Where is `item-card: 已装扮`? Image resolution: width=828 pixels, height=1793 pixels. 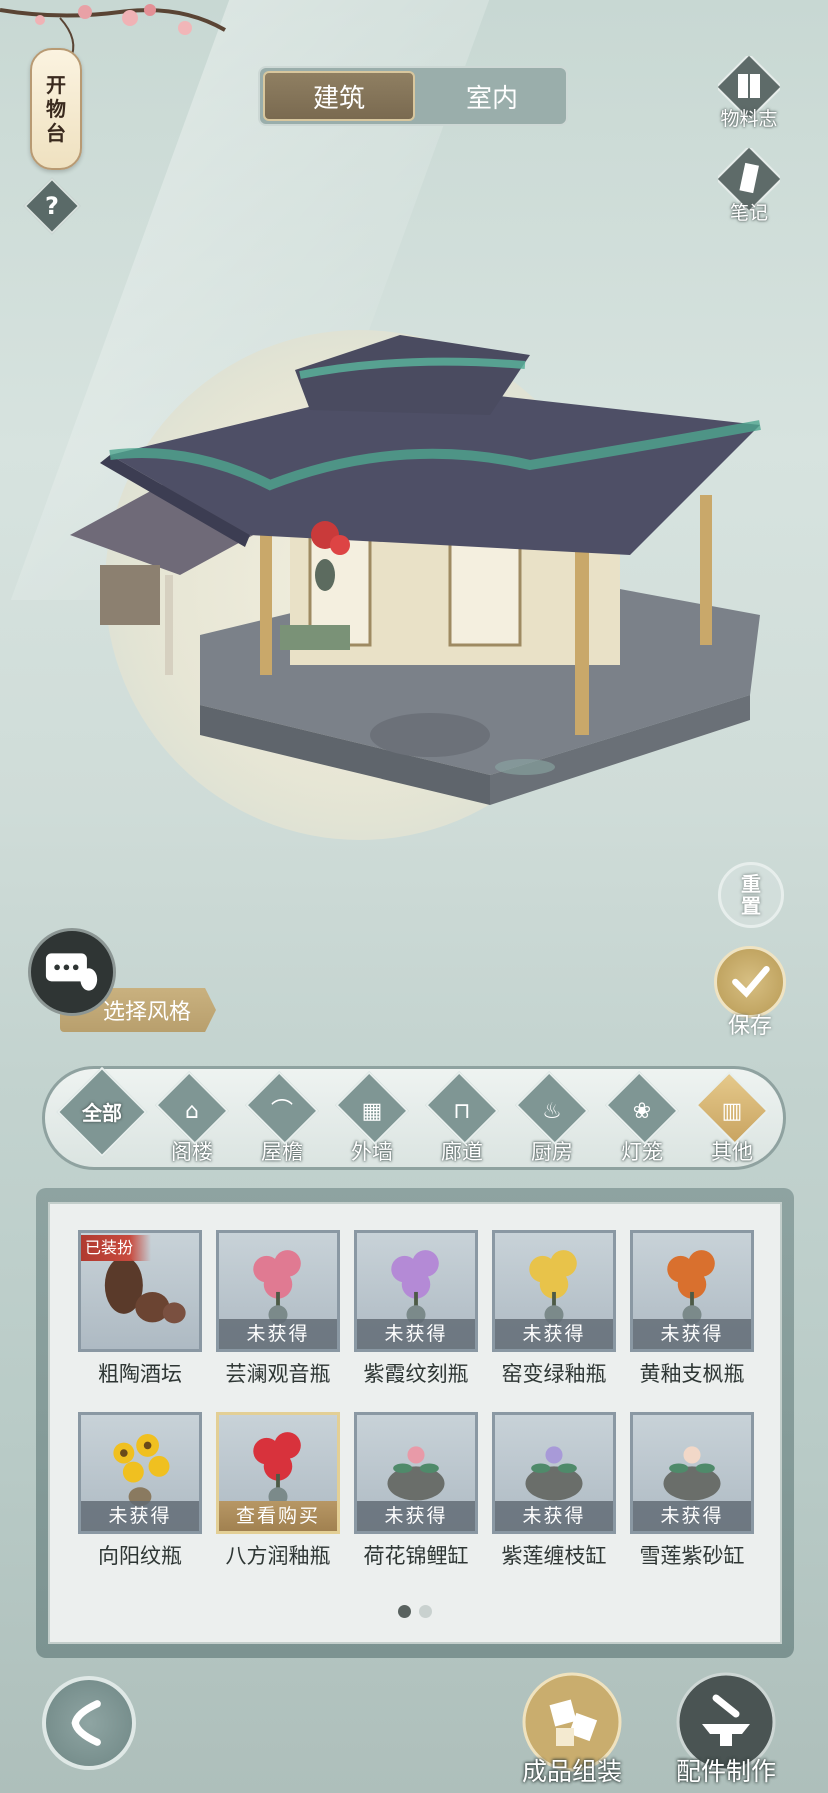
item-card: 已装扮 is located at coordinates (140, 1291).